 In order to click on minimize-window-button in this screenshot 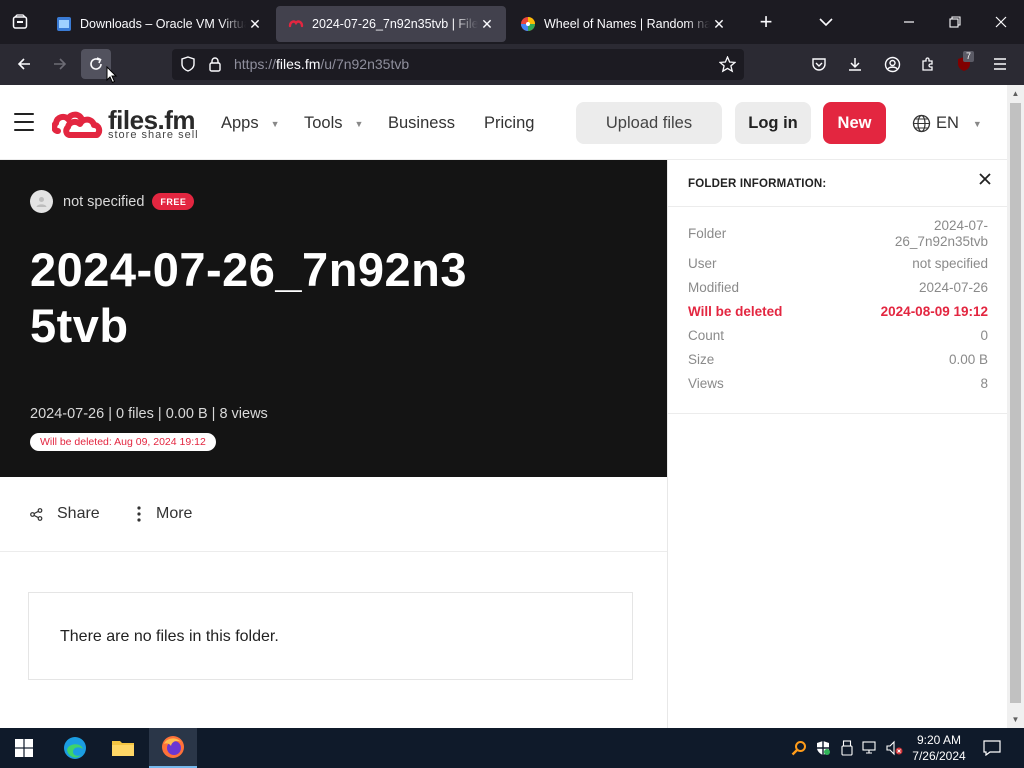, I will do `click(909, 22)`.